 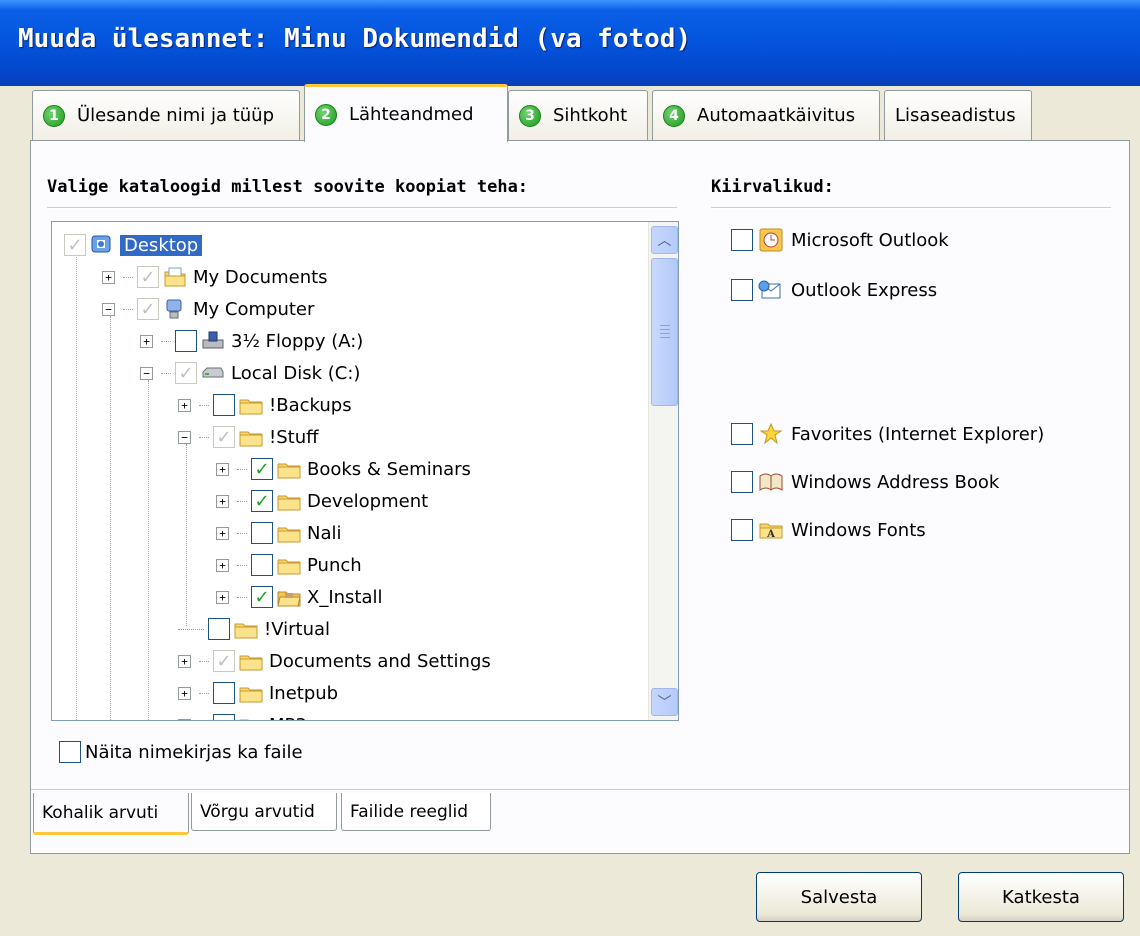 I want to click on quick-selection-item: Windows Address Book, so click(x=865, y=482).